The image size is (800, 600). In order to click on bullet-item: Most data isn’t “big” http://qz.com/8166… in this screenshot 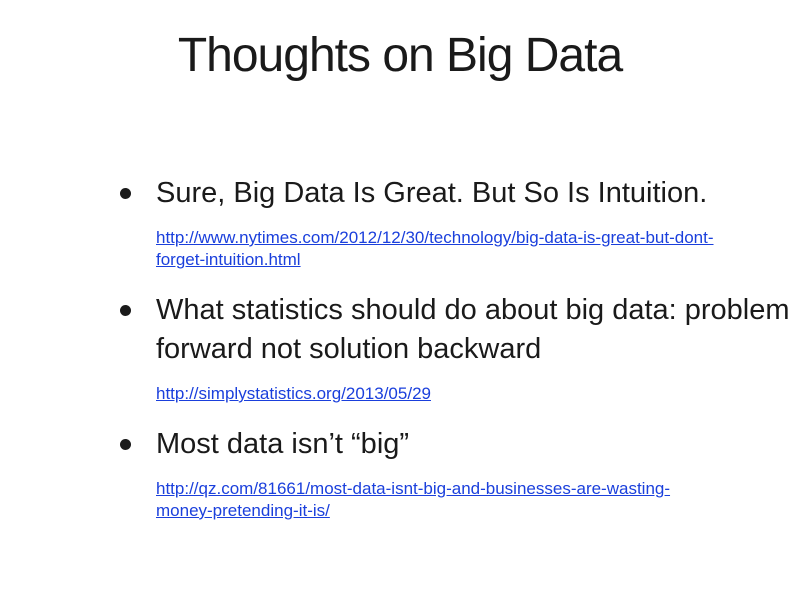, I will do `click(457, 473)`.